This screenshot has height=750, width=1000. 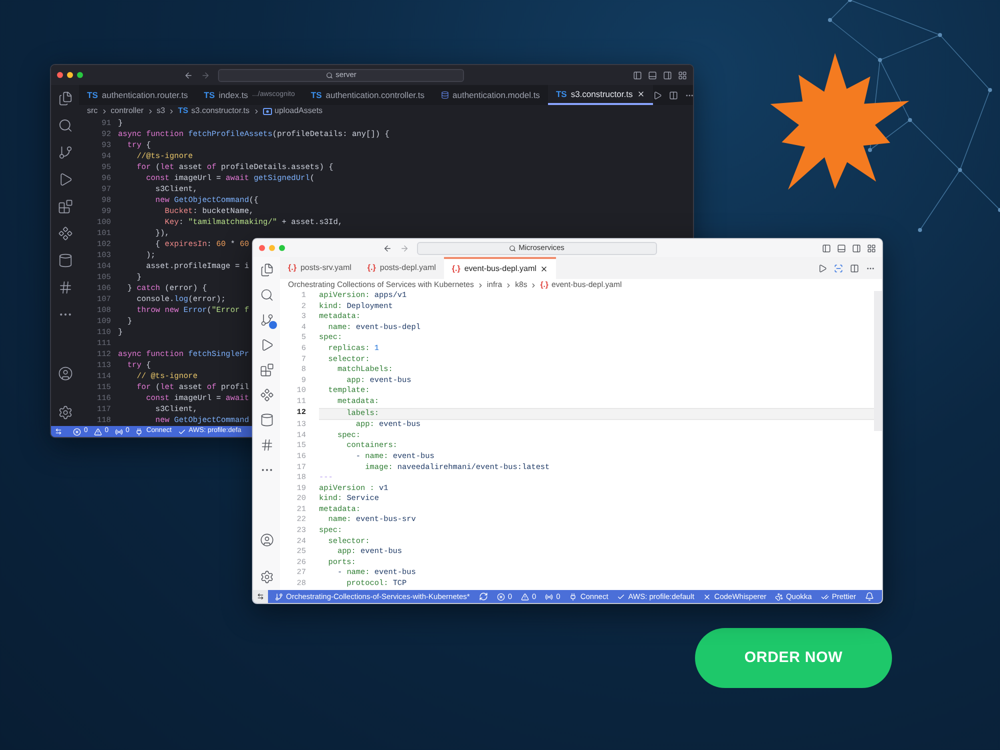 What do you see at coordinates (279, 596) in the screenshot?
I see `branch-icon` at bounding box center [279, 596].